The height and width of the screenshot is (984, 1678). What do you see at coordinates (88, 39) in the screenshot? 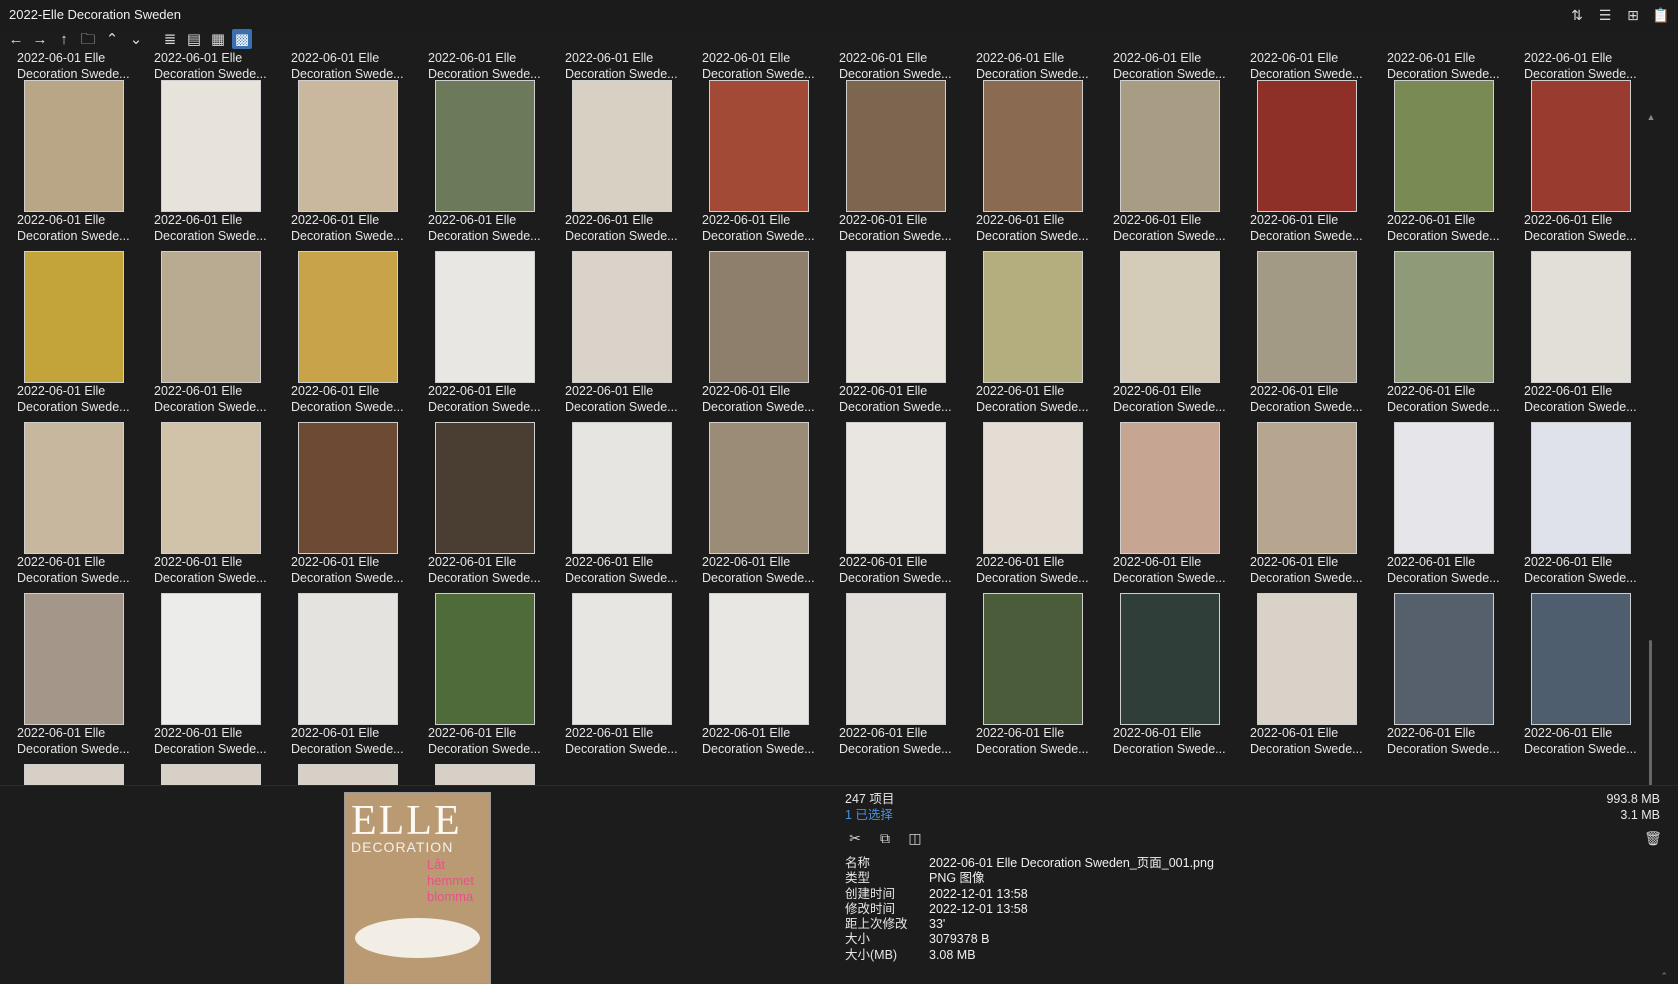
I see `new-folder-icon: 🗀` at bounding box center [88, 39].